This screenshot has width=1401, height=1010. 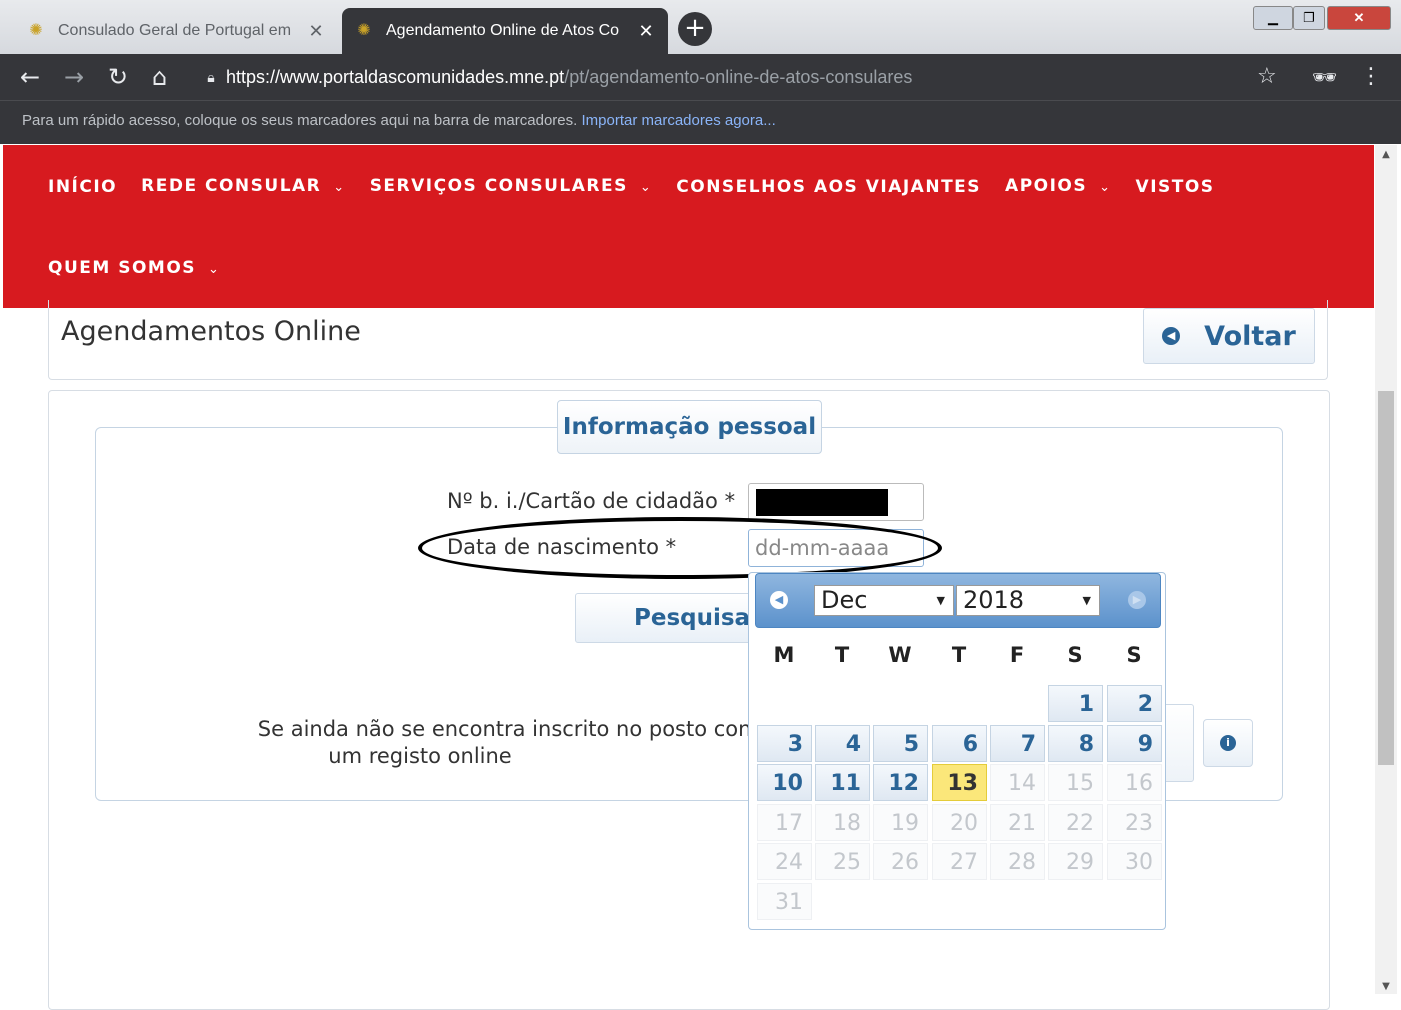 What do you see at coordinates (1075, 861) in the screenshot?
I see `calendar-day: 29` at bounding box center [1075, 861].